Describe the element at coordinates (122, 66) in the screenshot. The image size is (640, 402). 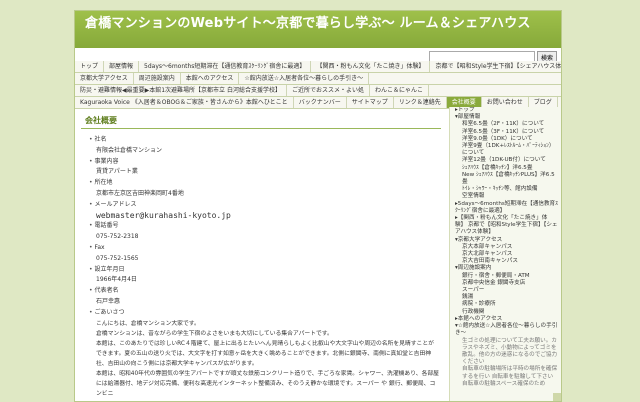
I see `nav-item-rooms: 部屋情報` at that location.